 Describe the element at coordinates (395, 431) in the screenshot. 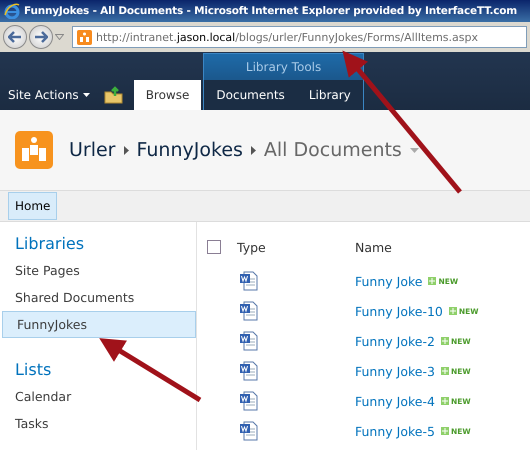

I see `document-link: Funny Joke-5` at that location.